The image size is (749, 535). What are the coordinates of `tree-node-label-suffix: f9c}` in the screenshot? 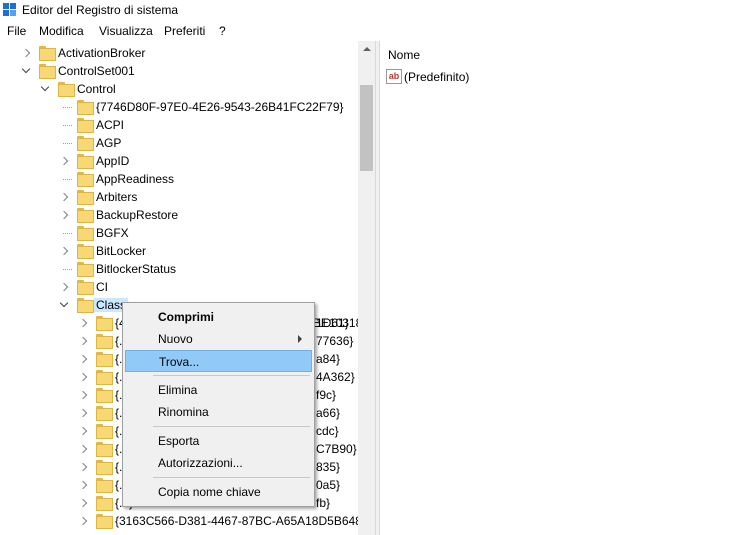 It's located at (326, 395).